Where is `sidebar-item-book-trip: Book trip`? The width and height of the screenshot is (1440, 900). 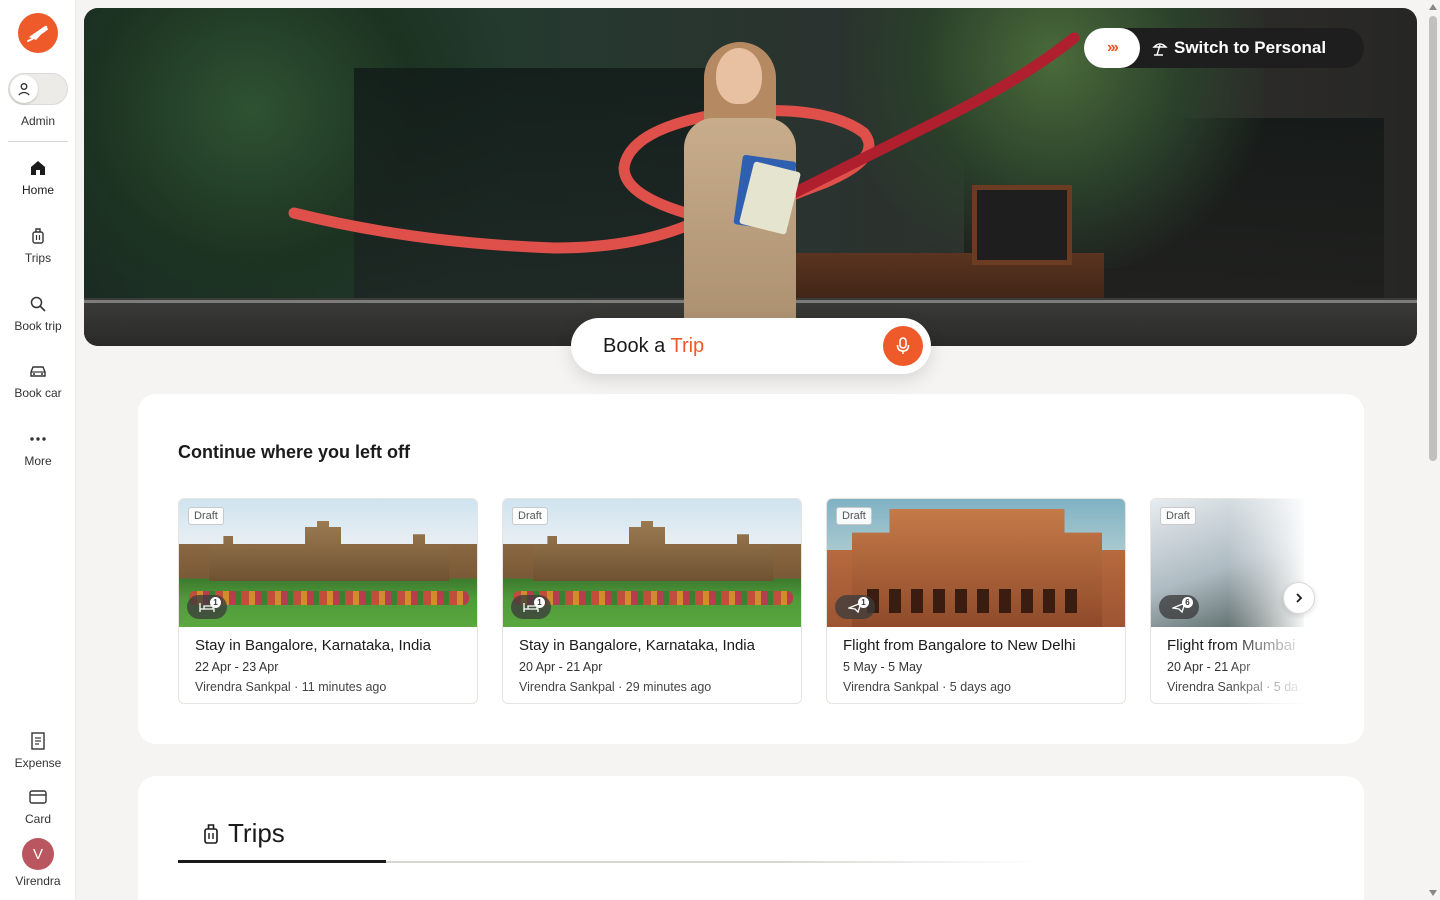
sidebar-item-book-trip: Book trip is located at coordinates (38, 313).